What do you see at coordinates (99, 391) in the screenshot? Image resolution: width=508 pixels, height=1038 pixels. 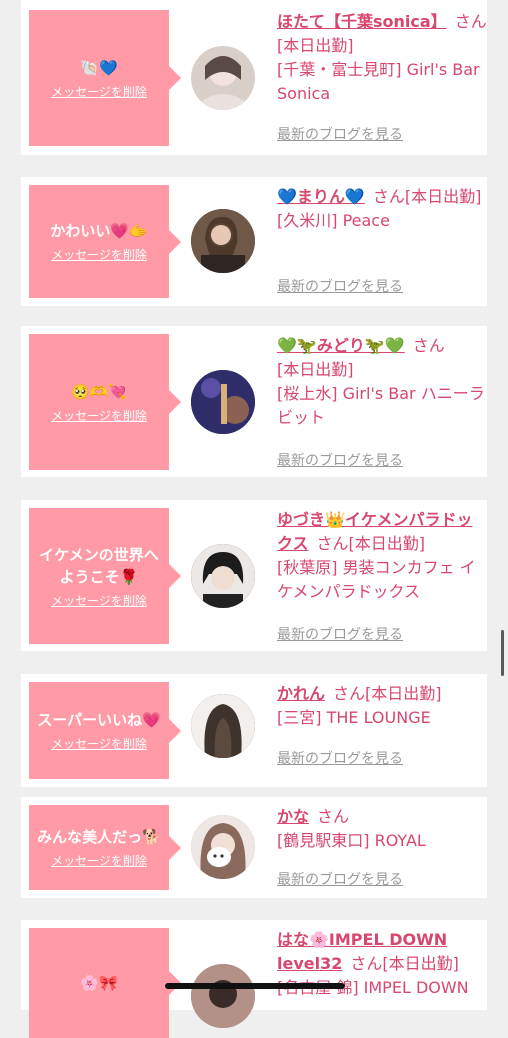 I see `message-text: 🥺🫶💘` at bounding box center [99, 391].